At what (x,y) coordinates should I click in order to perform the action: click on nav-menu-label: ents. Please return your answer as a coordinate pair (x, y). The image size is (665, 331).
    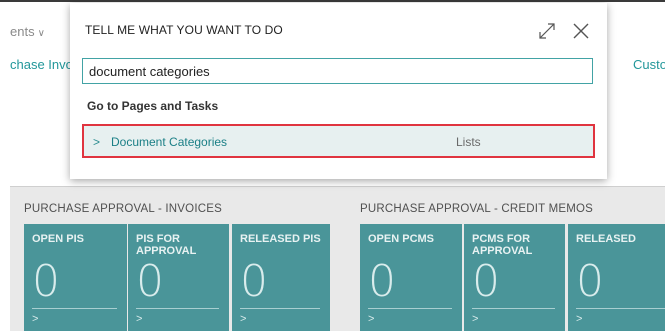
    Looking at the image, I should click on (22, 31).